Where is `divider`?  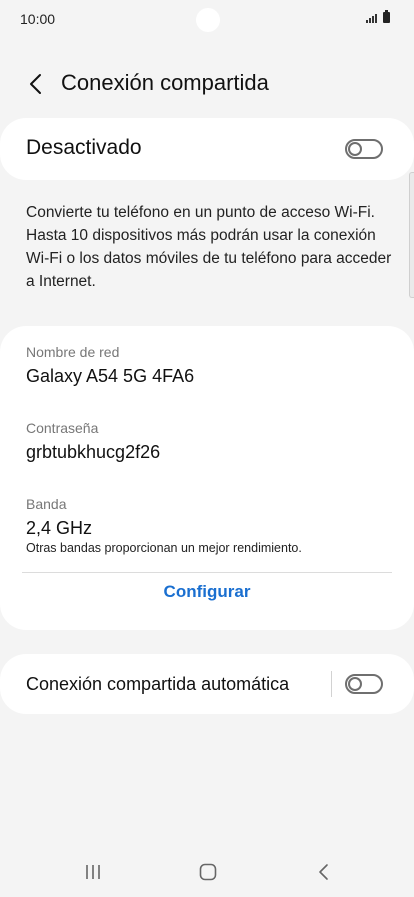 divider is located at coordinates (207, 572).